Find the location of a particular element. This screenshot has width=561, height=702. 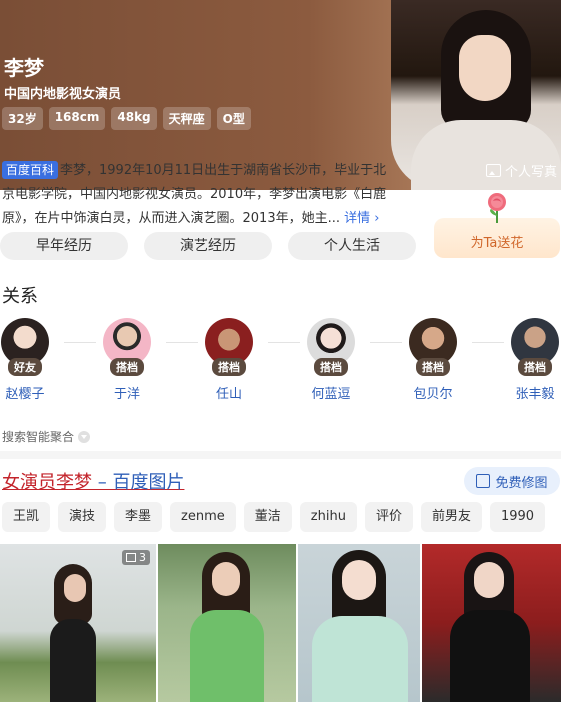

chip: 王凯 is located at coordinates (26, 517).